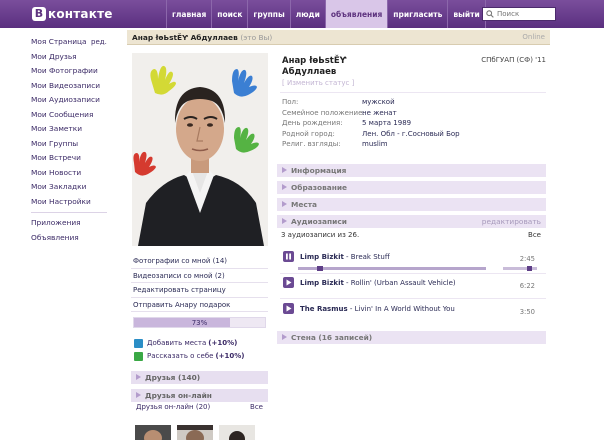  What do you see at coordinates (180, 356) in the screenshot?
I see `tip-text: Рассказать о себе` at bounding box center [180, 356].